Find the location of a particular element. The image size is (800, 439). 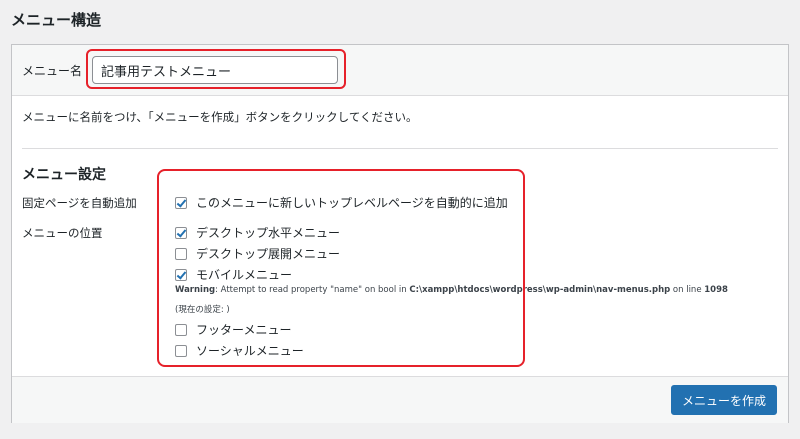

location-option-mobile: モバイルメニュー is located at coordinates (233, 274).